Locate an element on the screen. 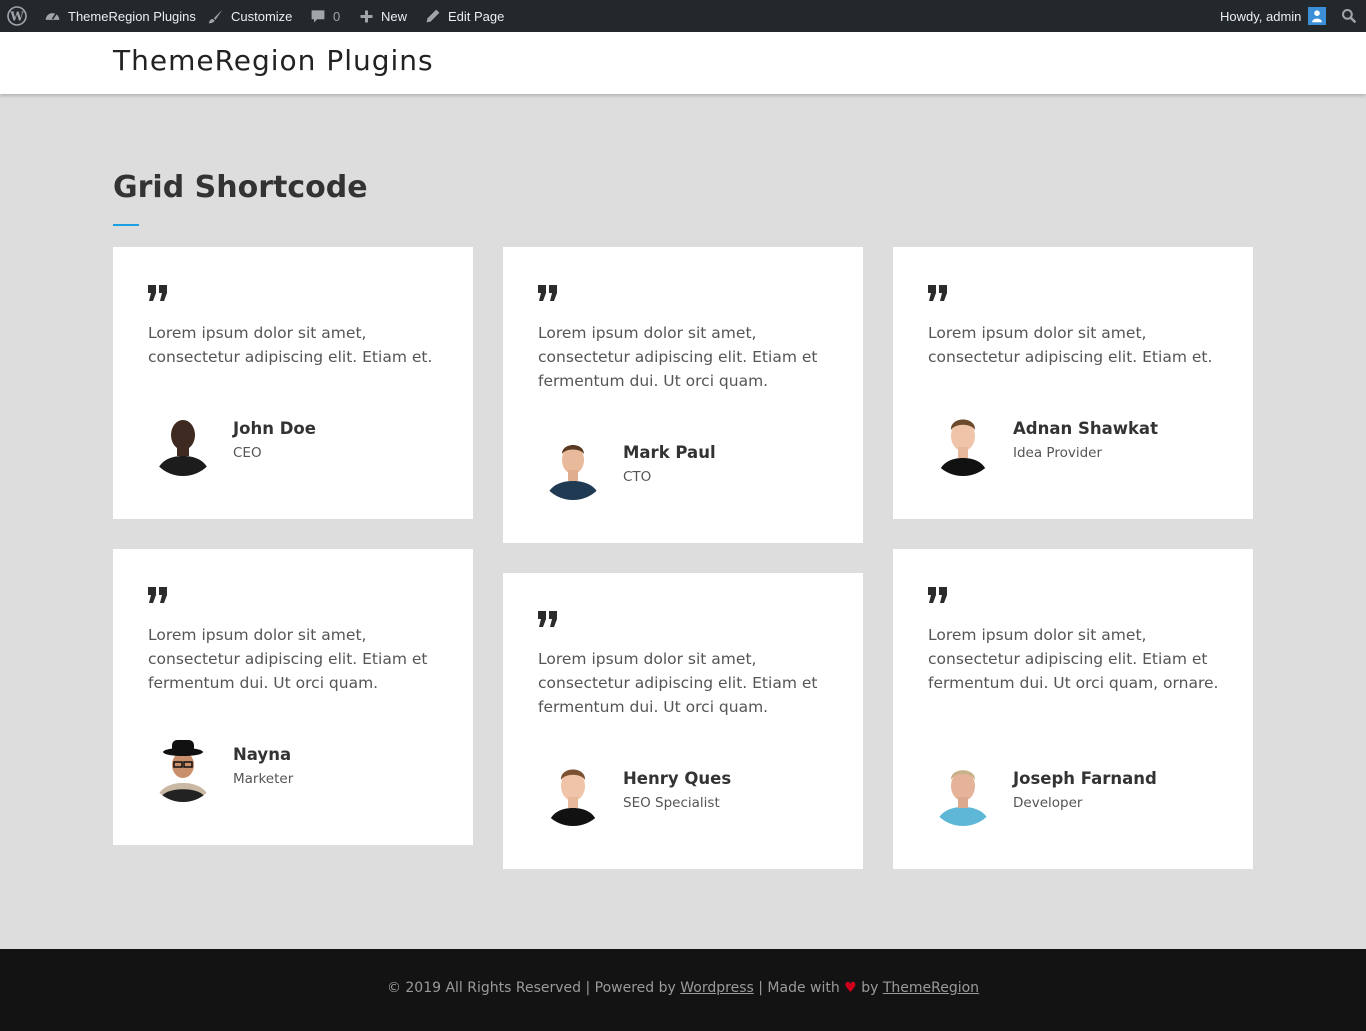  testimonial-author: Joseph Farnand Developer is located at coordinates (1042, 791).